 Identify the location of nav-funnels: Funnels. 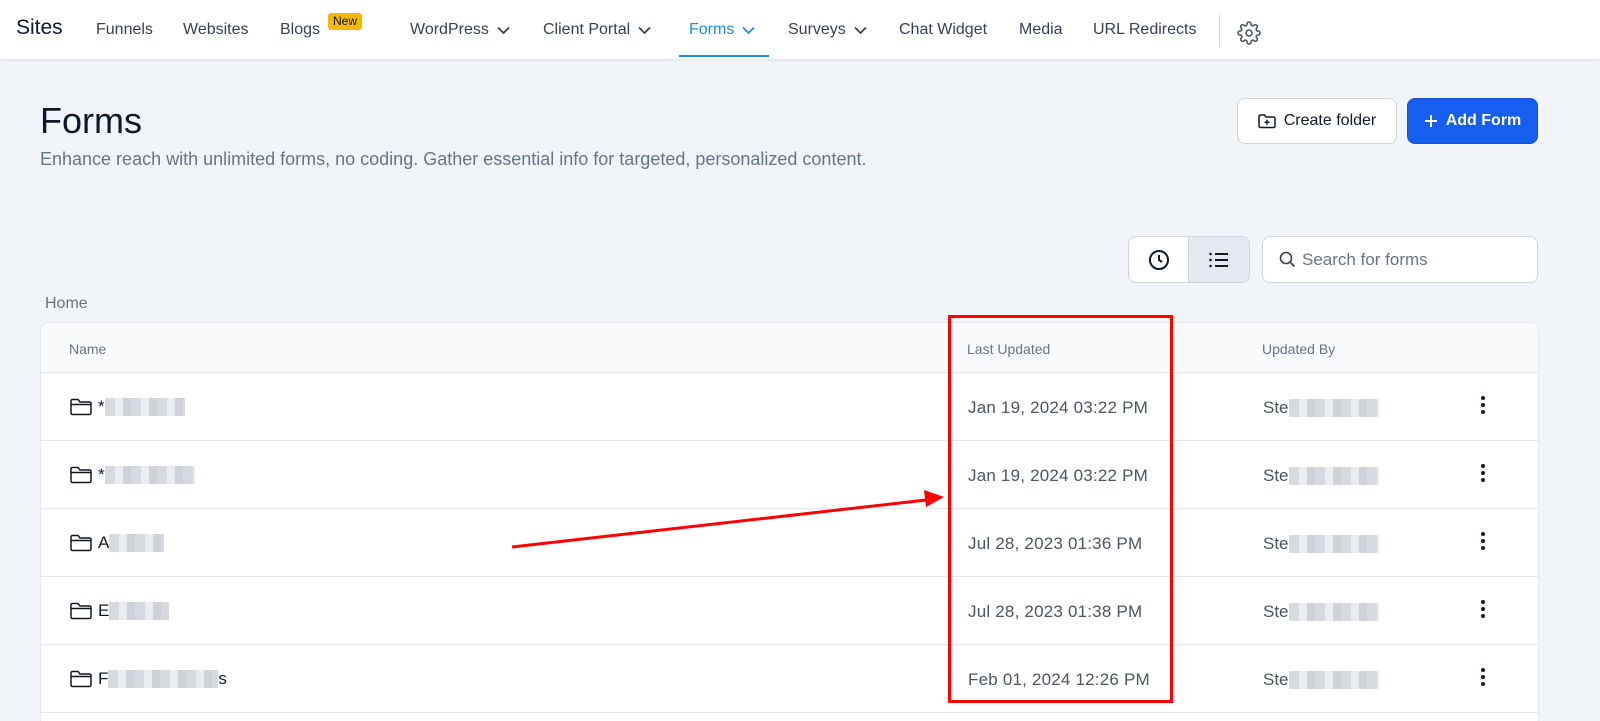
(124, 30).